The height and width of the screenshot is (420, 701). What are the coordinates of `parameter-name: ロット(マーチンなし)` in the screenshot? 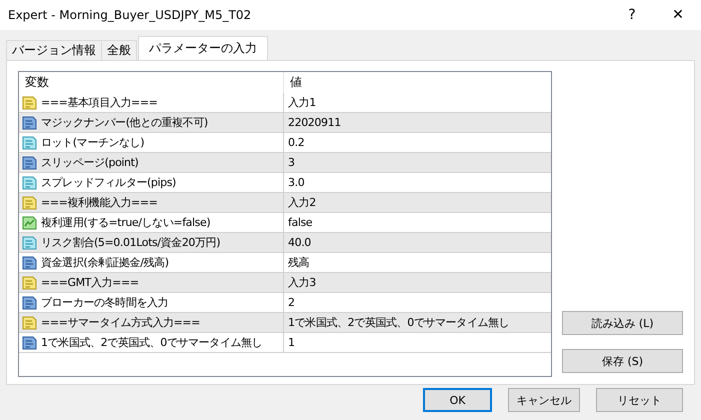 It's located at (92, 142).